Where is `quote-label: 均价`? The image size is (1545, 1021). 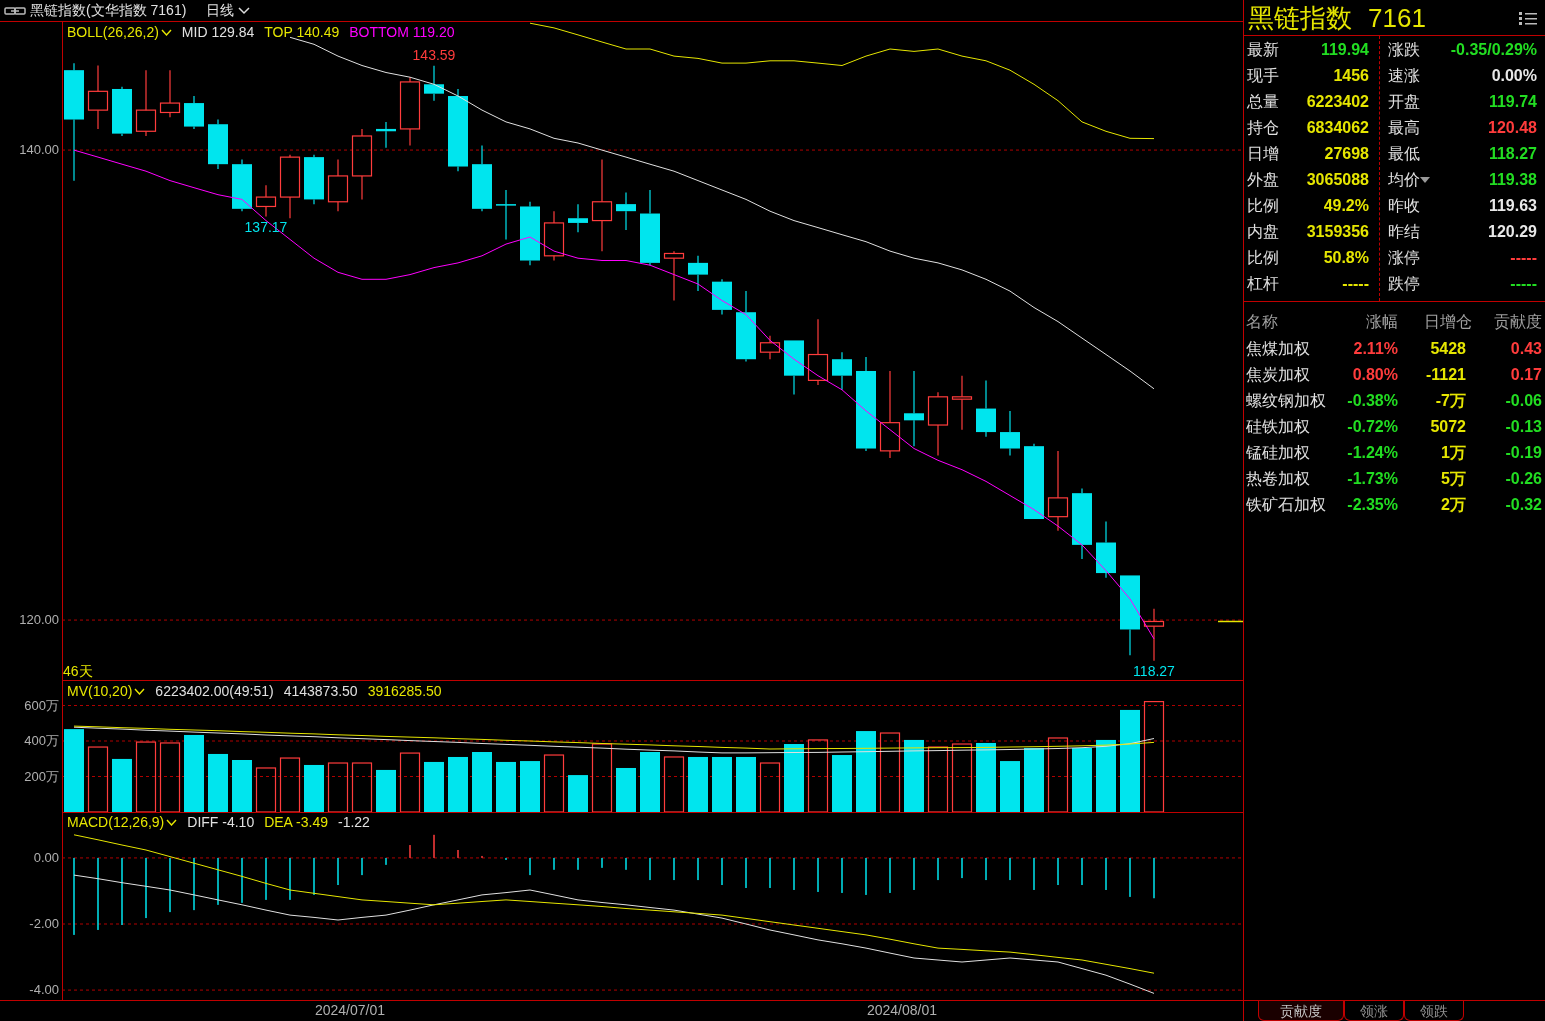 quote-label: 均价 is located at coordinates (1404, 180).